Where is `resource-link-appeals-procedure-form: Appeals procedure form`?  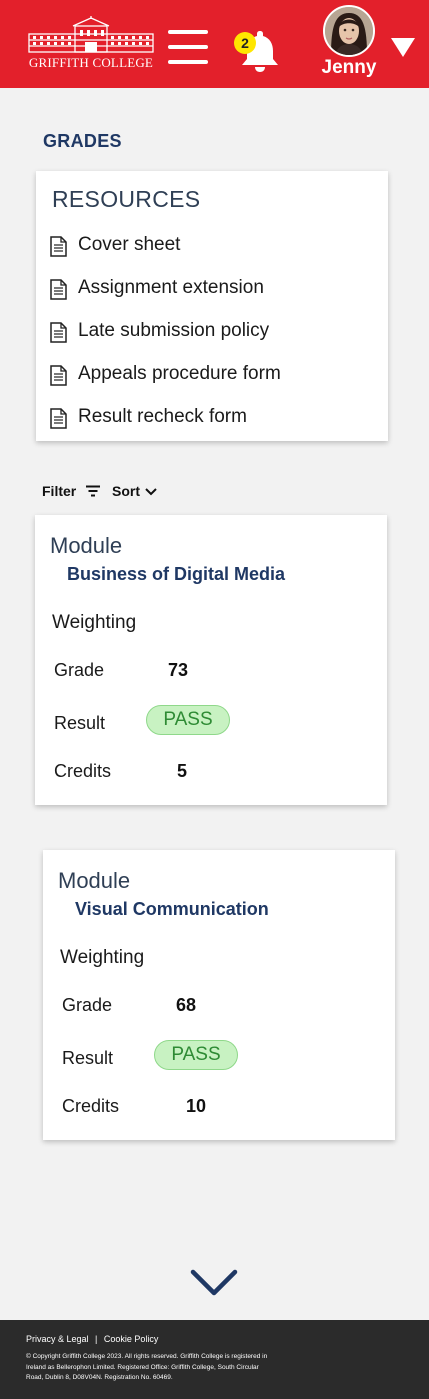
resource-link-appeals-procedure-form: Appeals procedure form is located at coordinates (210, 376).